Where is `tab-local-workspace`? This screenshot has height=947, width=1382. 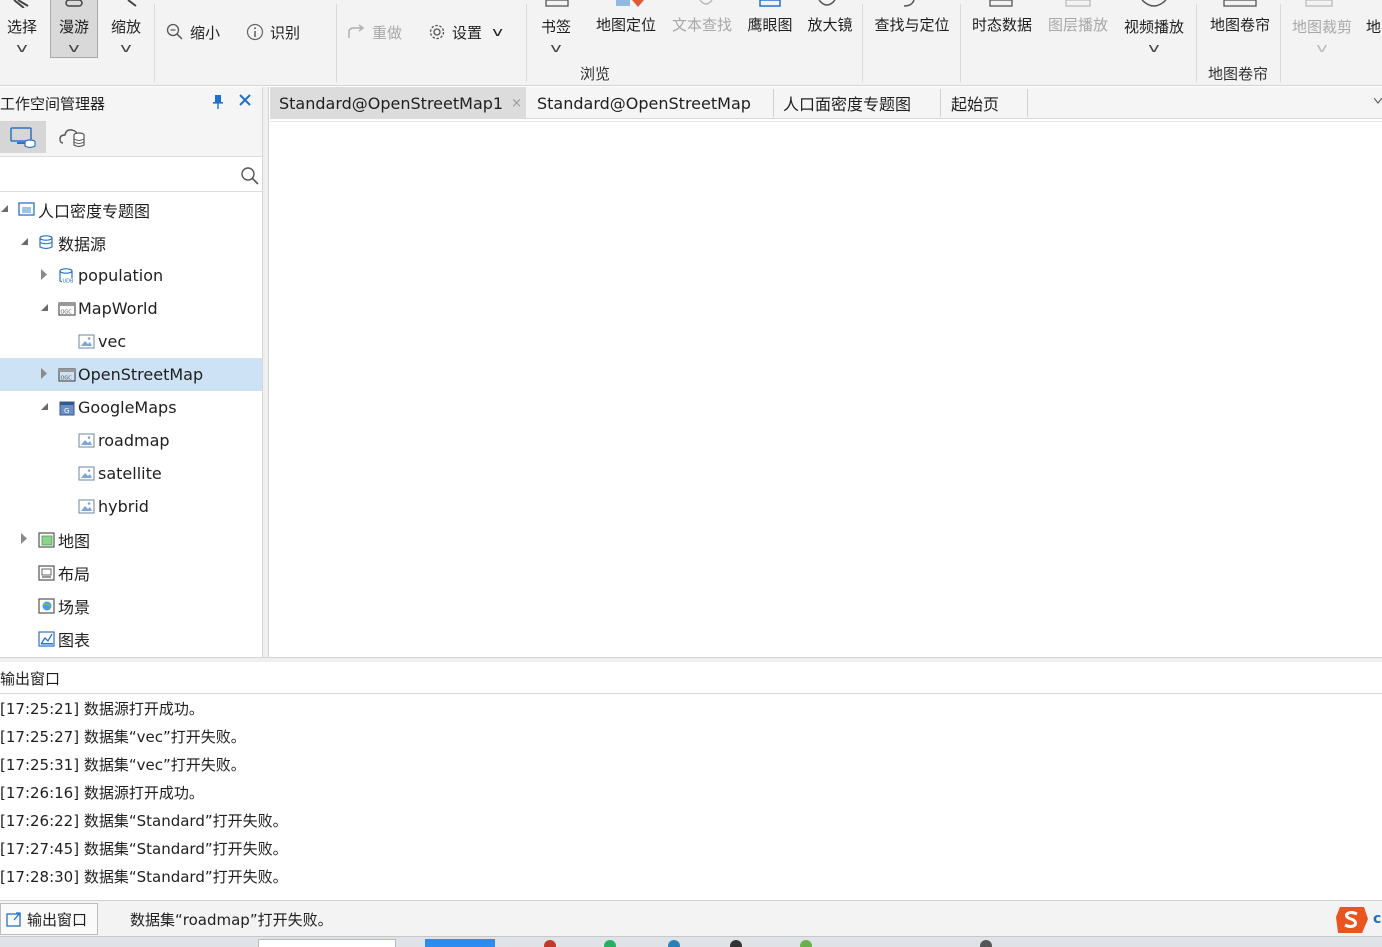
tab-local-workspace is located at coordinates (23, 137).